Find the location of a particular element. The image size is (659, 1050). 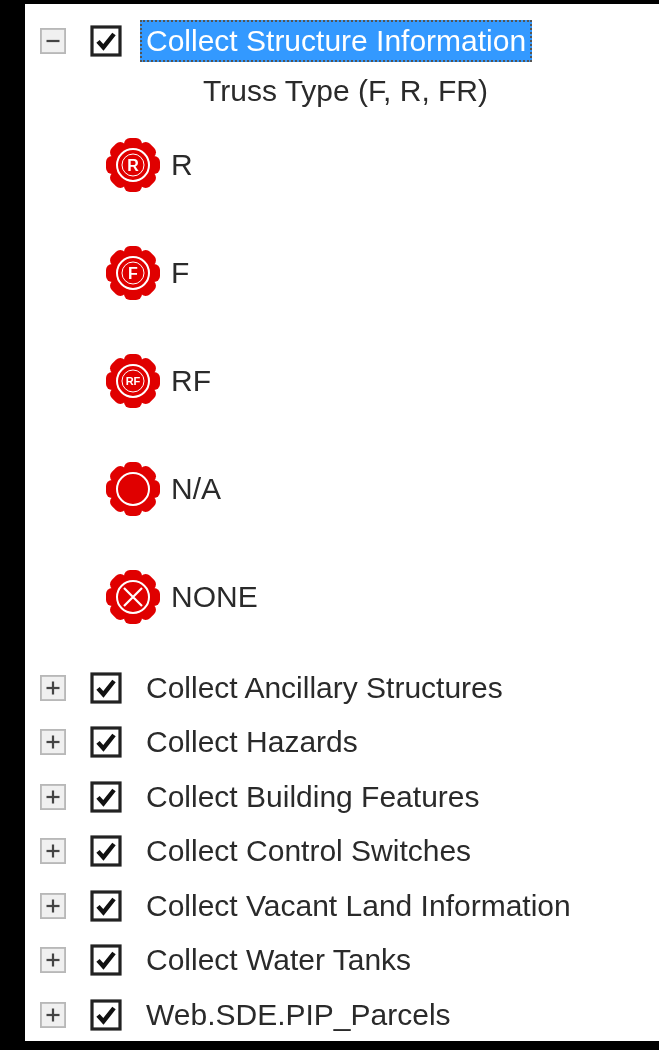

symbol-label: NONE is located at coordinates (214, 596).